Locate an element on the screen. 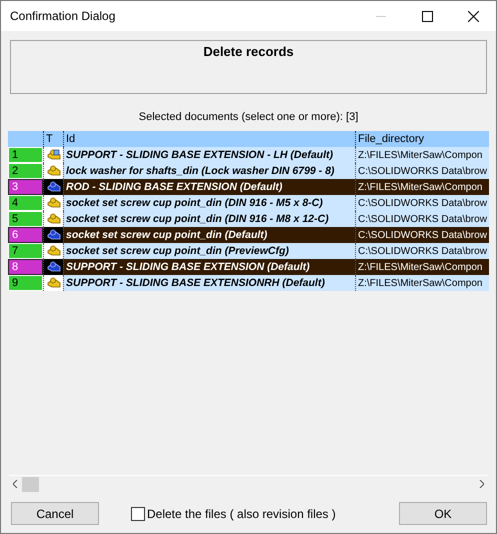  checkbox-label: Delete the files ( also revision files ) is located at coordinates (241, 513).